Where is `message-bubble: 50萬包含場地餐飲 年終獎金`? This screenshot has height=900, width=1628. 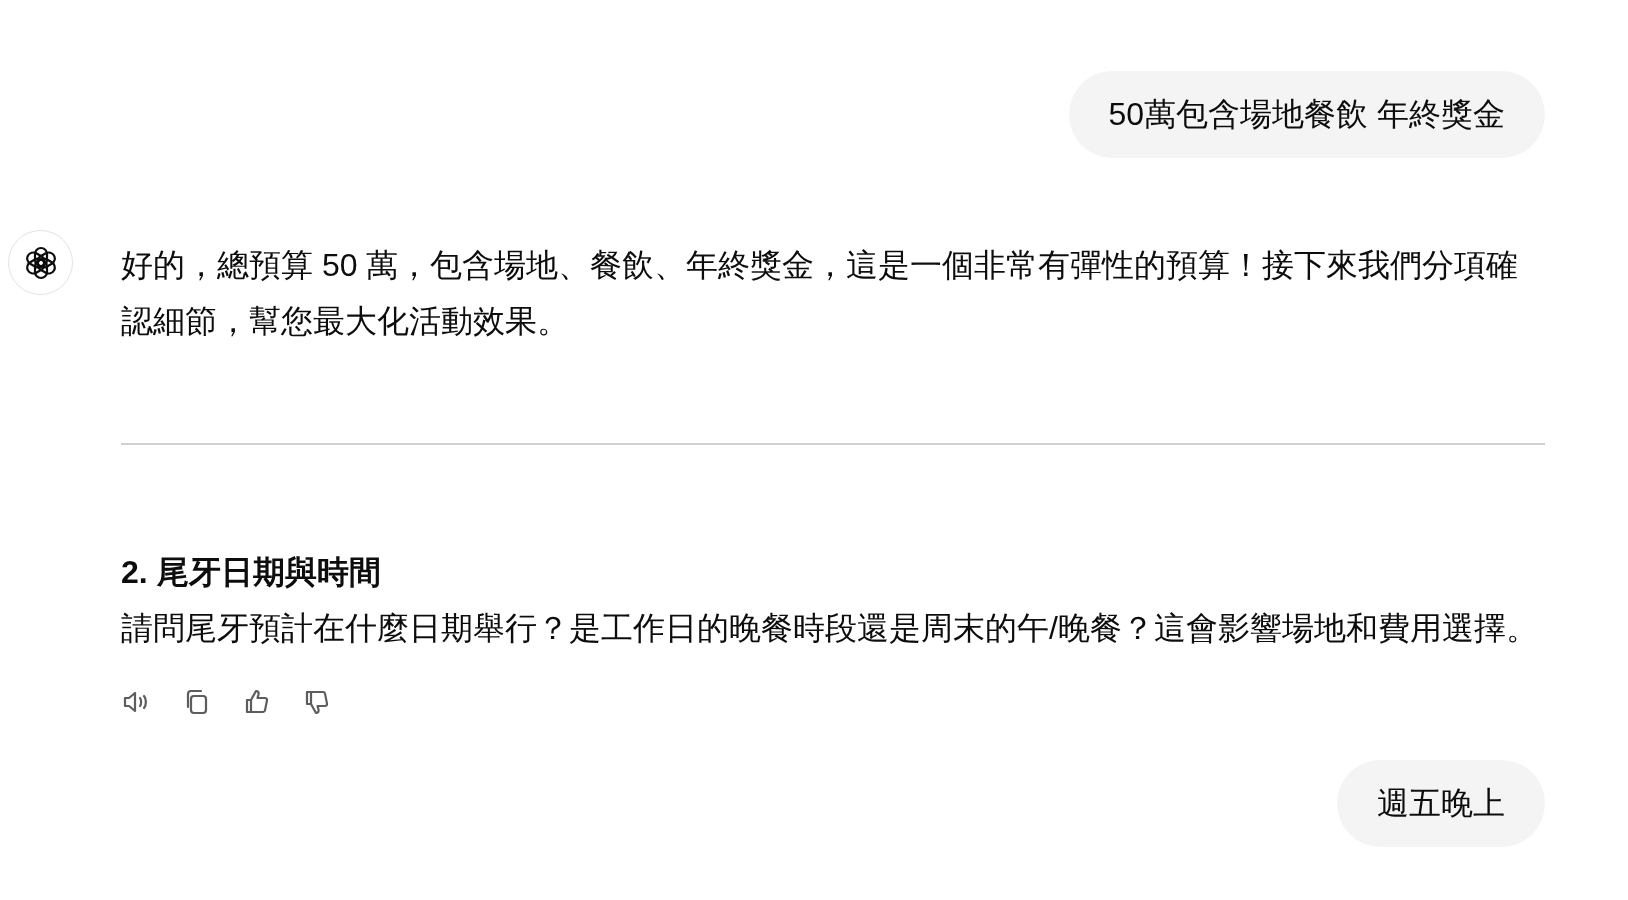
message-bubble: 50萬包含場地餐飲 年終獎金 is located at coordinates (1306, 114).